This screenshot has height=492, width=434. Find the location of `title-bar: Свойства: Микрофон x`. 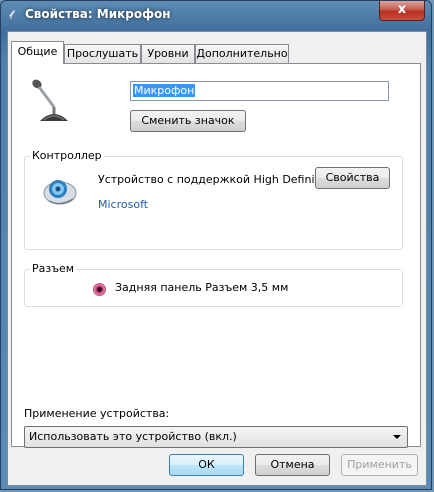

title-bar: Свойства: Микрофон x is located at coordinates (216, 15).